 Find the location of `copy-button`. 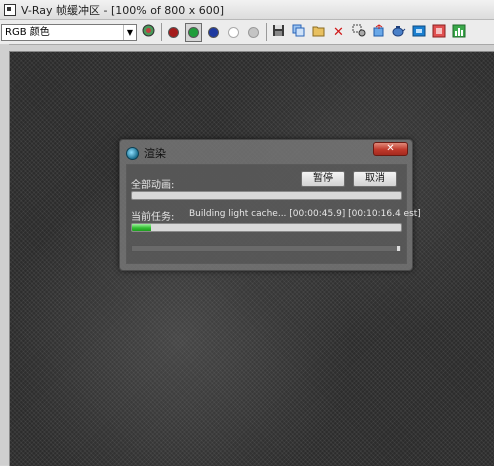

copy-button is located at coordinates (298, 32).